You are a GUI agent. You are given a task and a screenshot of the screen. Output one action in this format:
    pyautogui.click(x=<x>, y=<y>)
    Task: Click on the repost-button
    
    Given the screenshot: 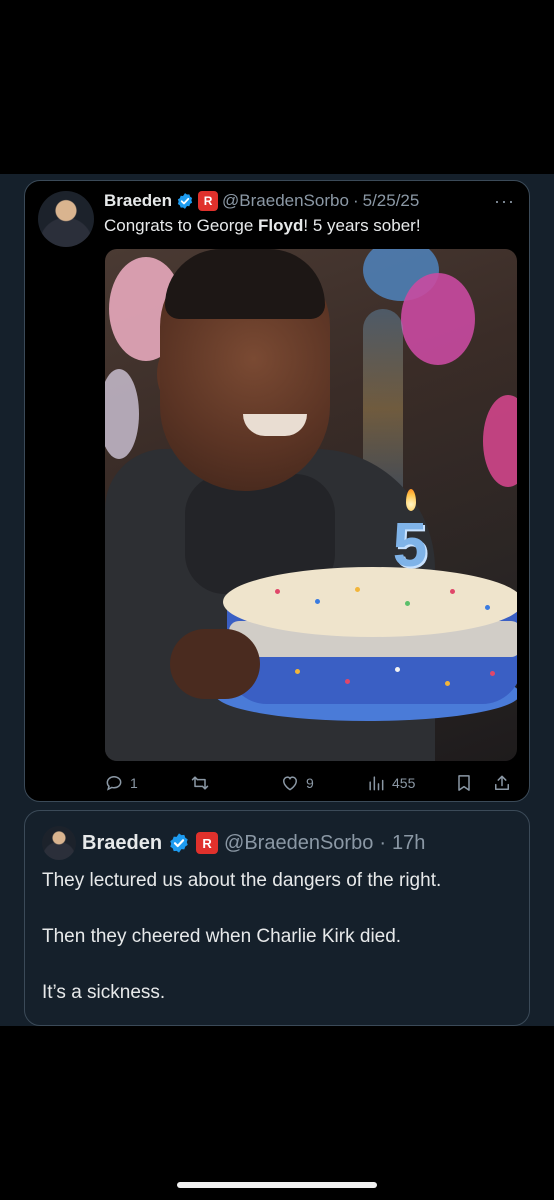 What is the action you would take?
    pyautogui.click(x=203, y=783)
    